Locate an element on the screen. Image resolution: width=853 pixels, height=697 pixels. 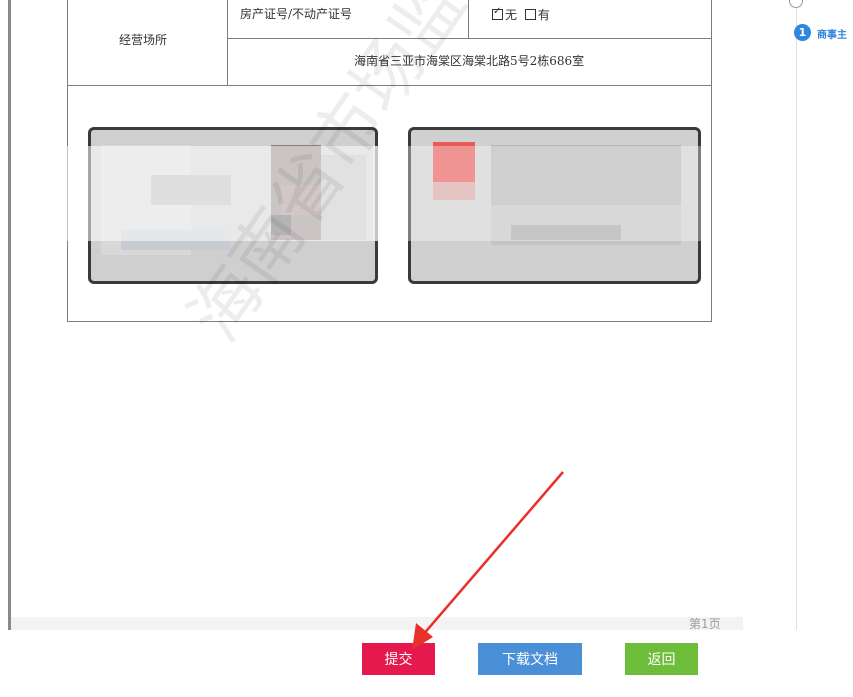
page-number: 第1页 is located at coordinates (705, 624).